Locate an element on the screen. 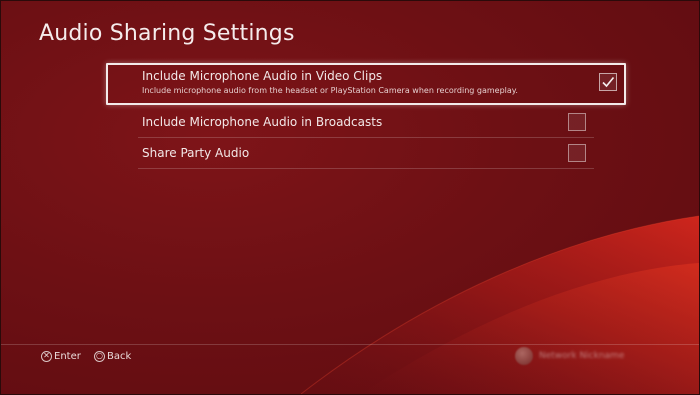  button-hints: ✕ Enter ○ Back is located at coordinates (91, 356).